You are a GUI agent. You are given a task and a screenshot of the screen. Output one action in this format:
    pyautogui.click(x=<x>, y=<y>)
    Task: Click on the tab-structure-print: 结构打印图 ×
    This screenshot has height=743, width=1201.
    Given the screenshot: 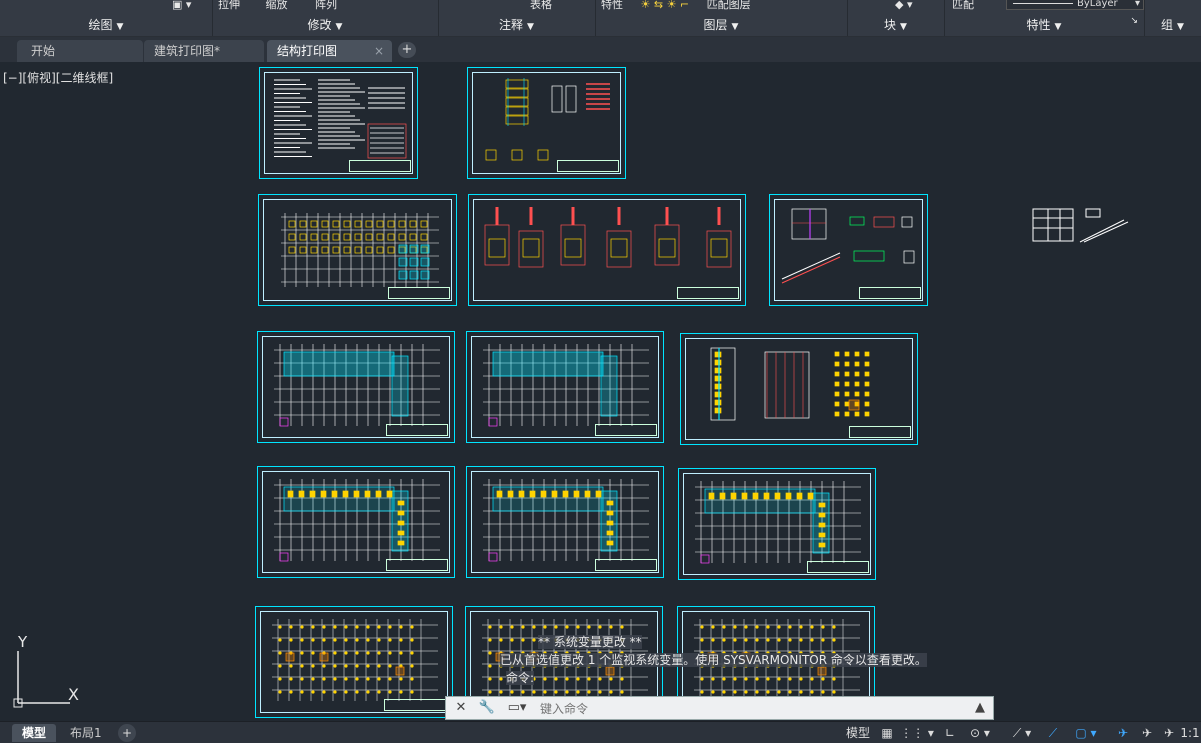 What is the action you would take?
    pyautogui.click(x=329, y=51)
    